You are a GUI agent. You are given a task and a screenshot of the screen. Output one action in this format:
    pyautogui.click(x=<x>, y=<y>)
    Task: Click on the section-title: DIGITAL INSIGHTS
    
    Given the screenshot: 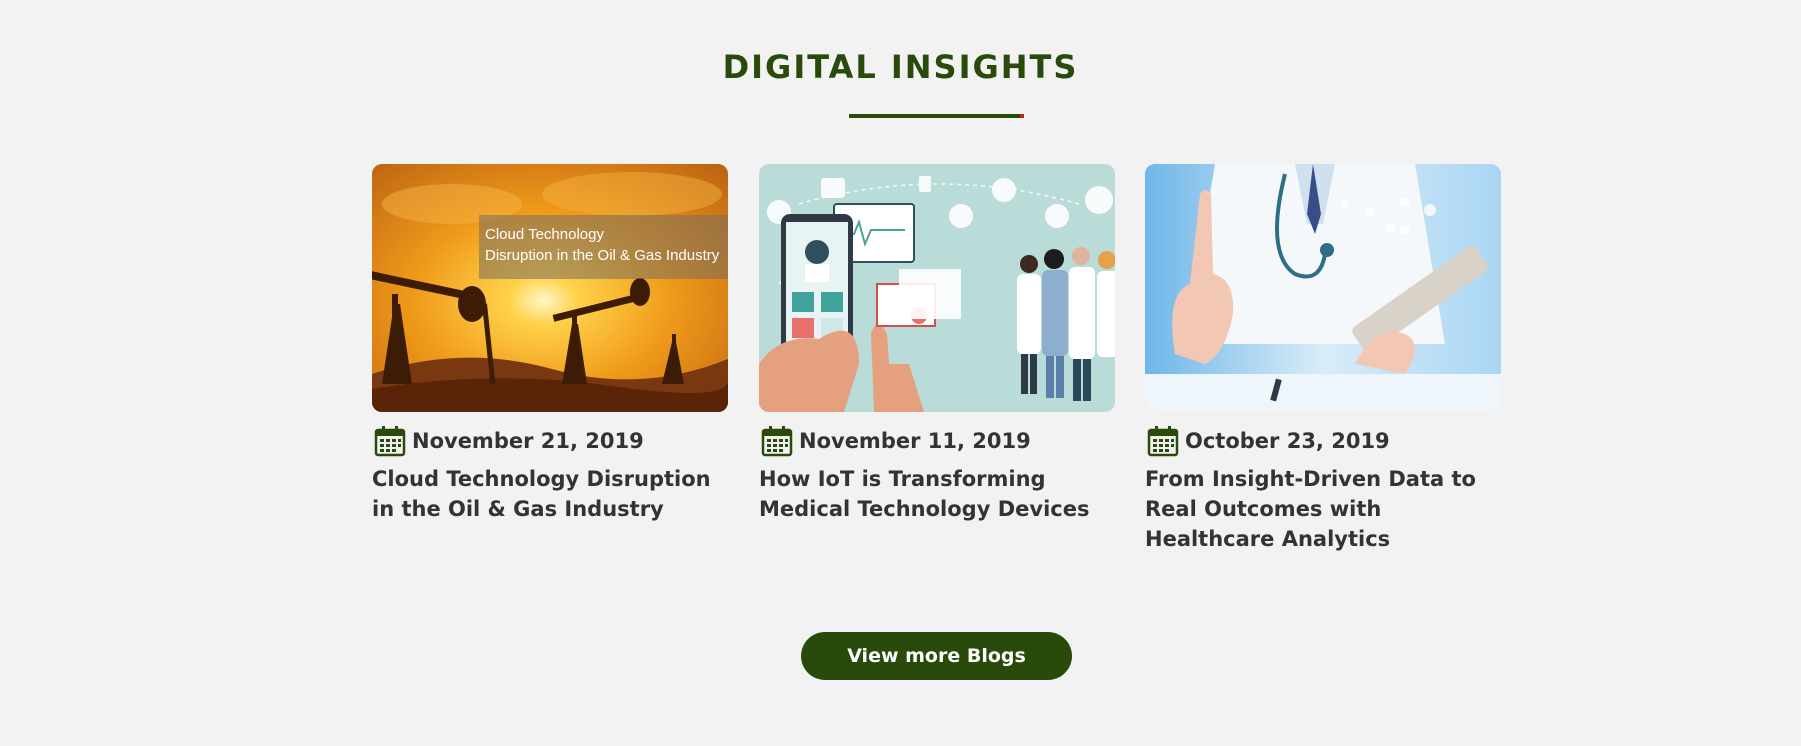 What is the action you would take?
    pyautogui.click(x=900, y=67)
    